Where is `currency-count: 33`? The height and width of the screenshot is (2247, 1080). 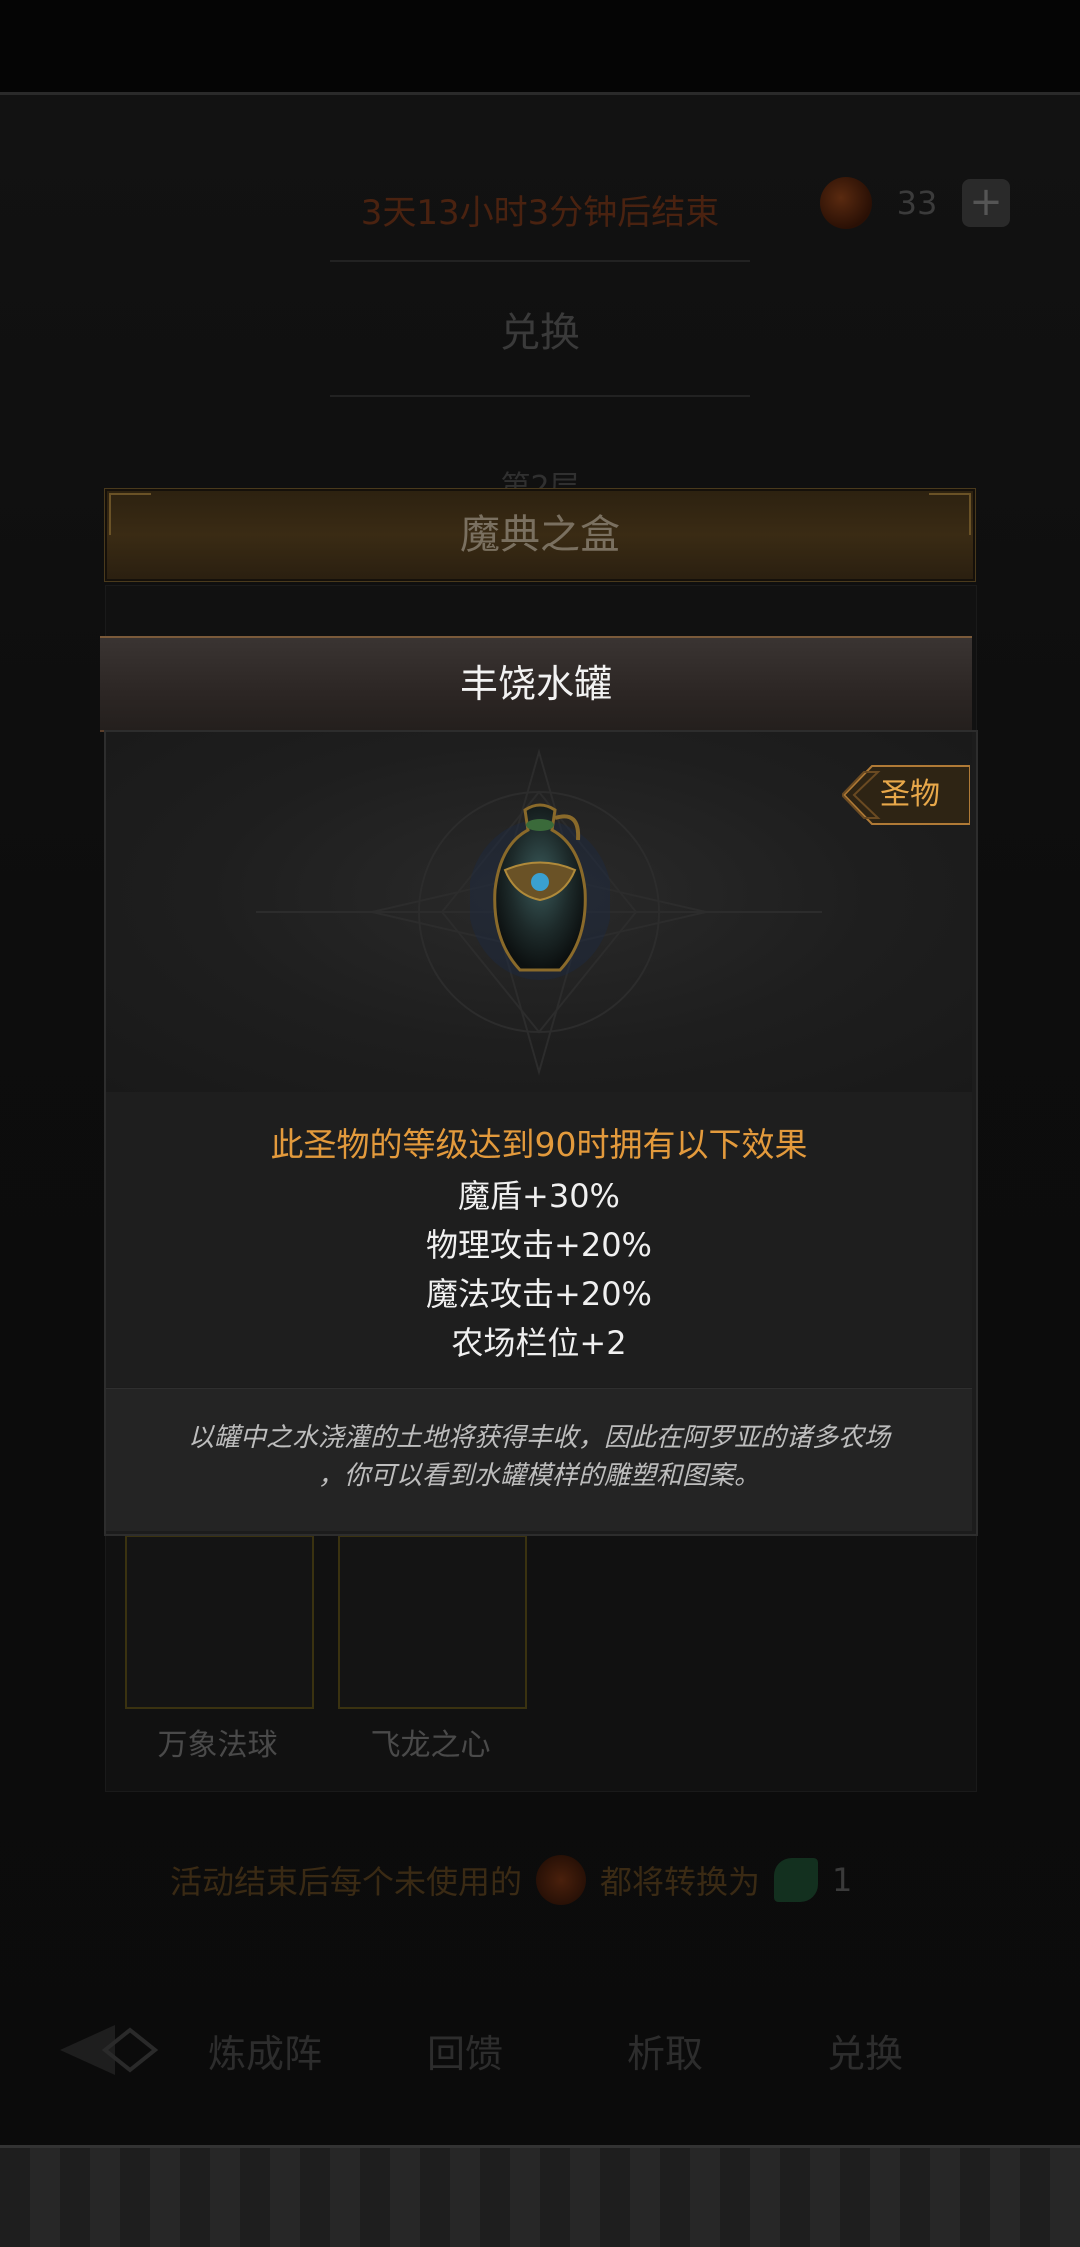
currency-count: 33 is located at coordinates (917, 203).